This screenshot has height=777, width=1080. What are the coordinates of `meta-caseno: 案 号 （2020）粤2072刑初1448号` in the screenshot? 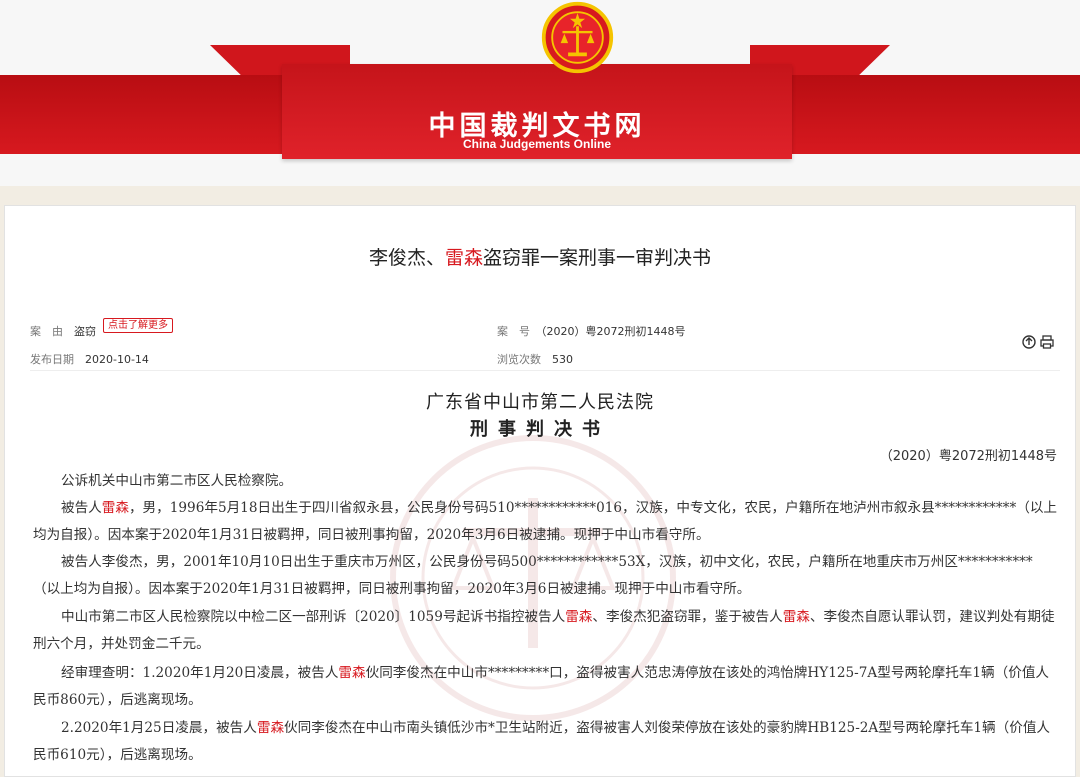 It's located at (591, 331).